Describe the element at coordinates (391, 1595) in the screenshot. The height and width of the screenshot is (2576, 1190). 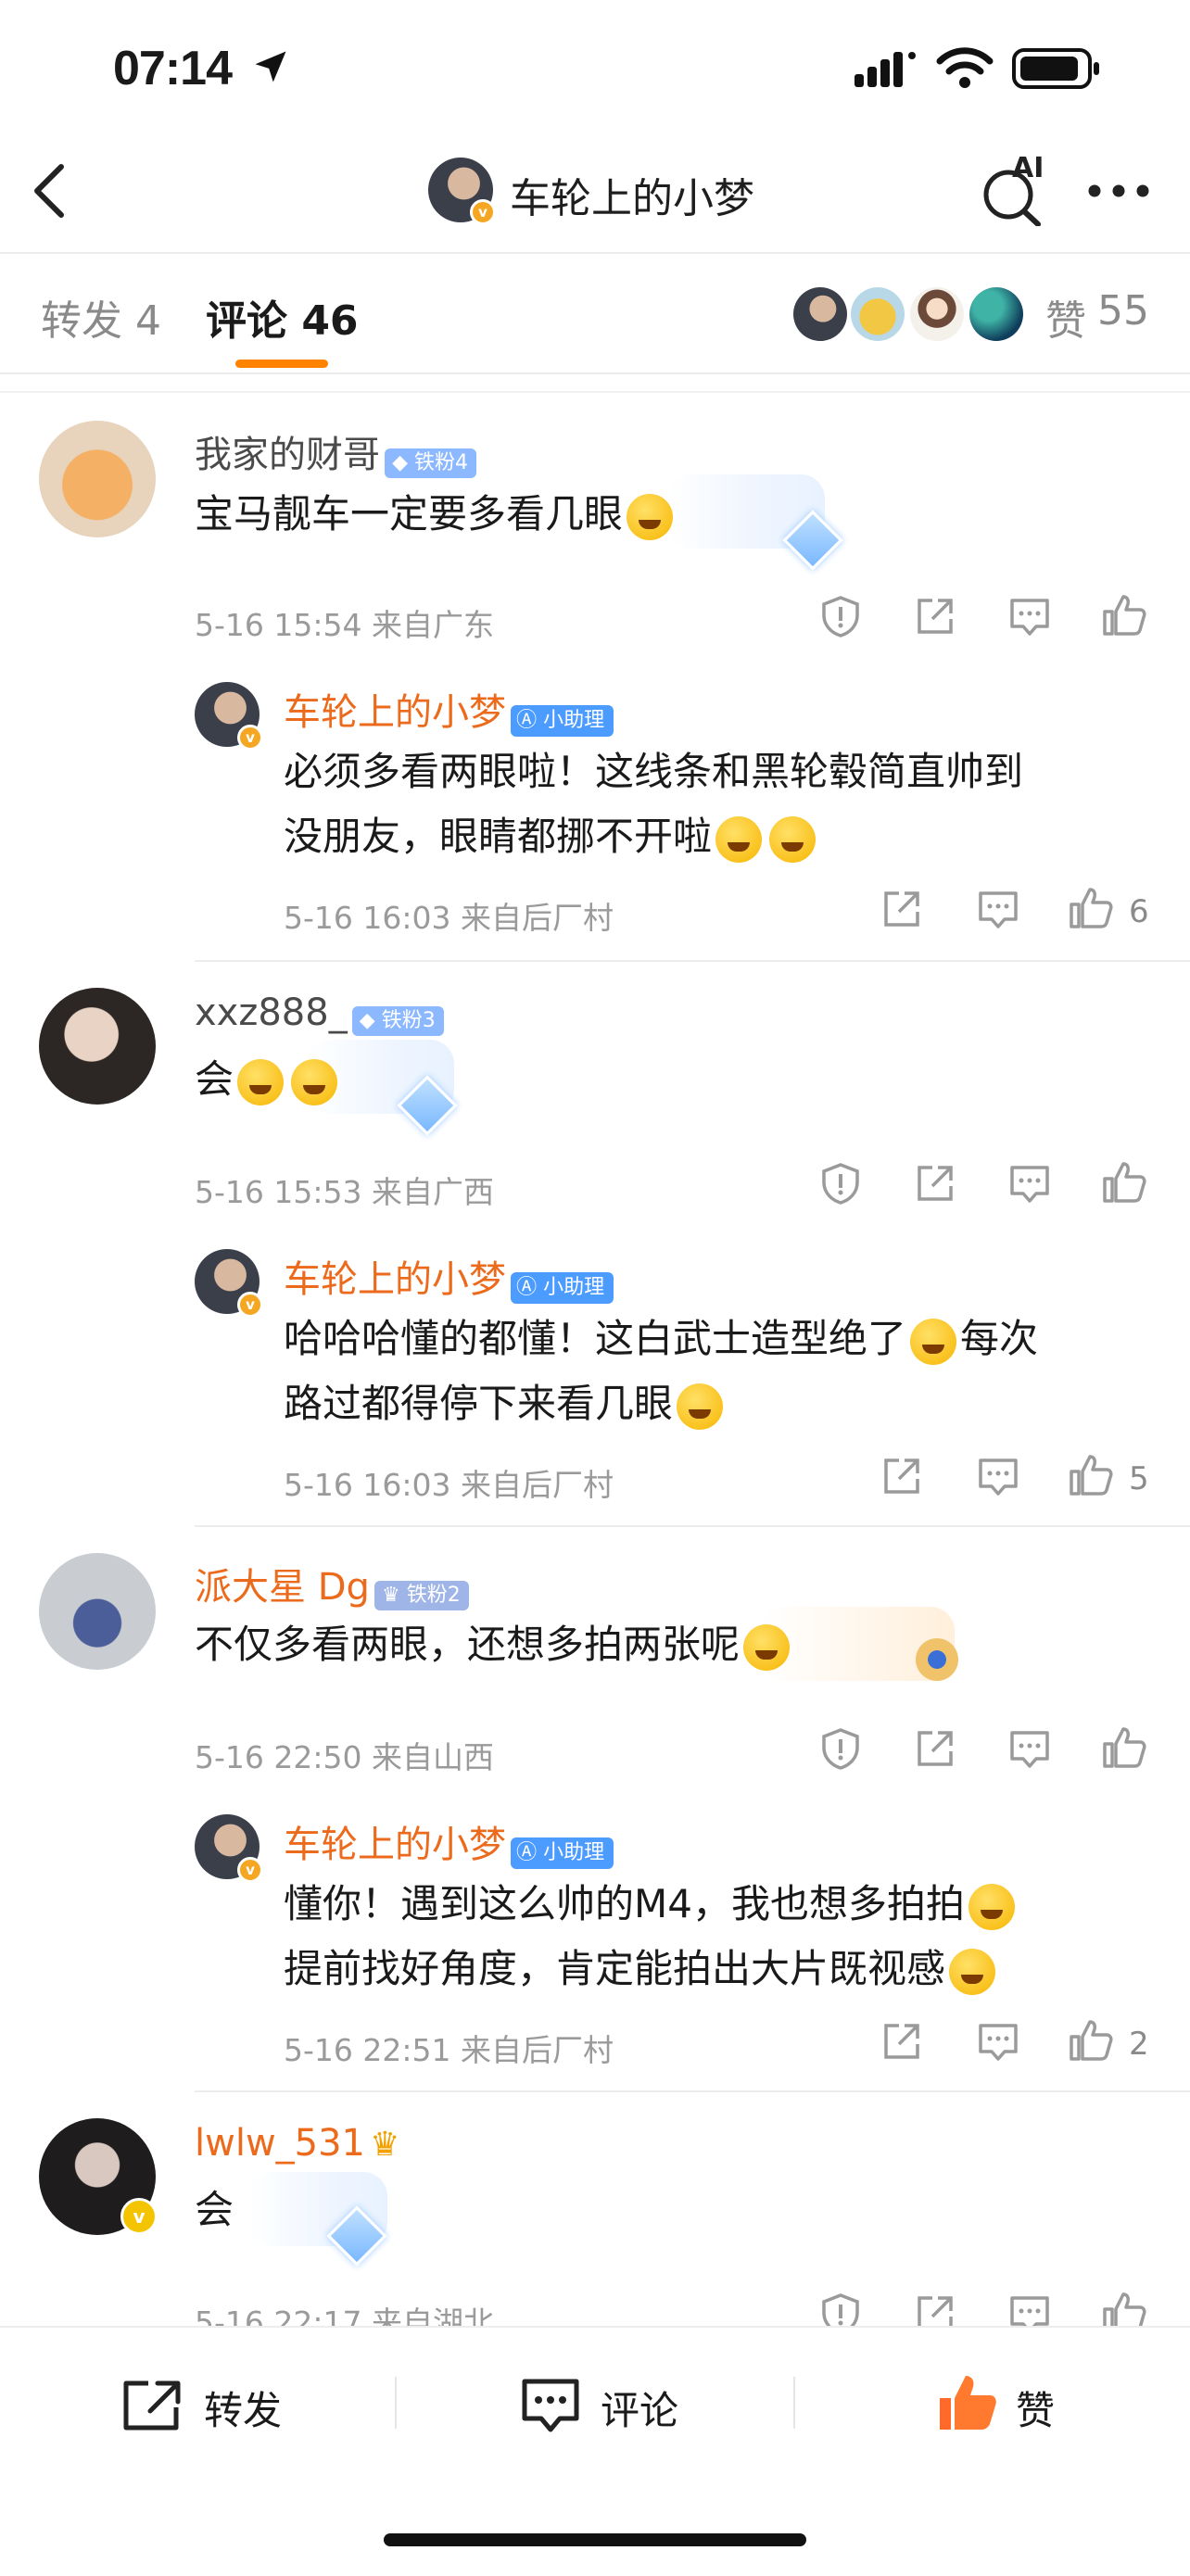
I see `crown-fan-icon: ♛` at that location.